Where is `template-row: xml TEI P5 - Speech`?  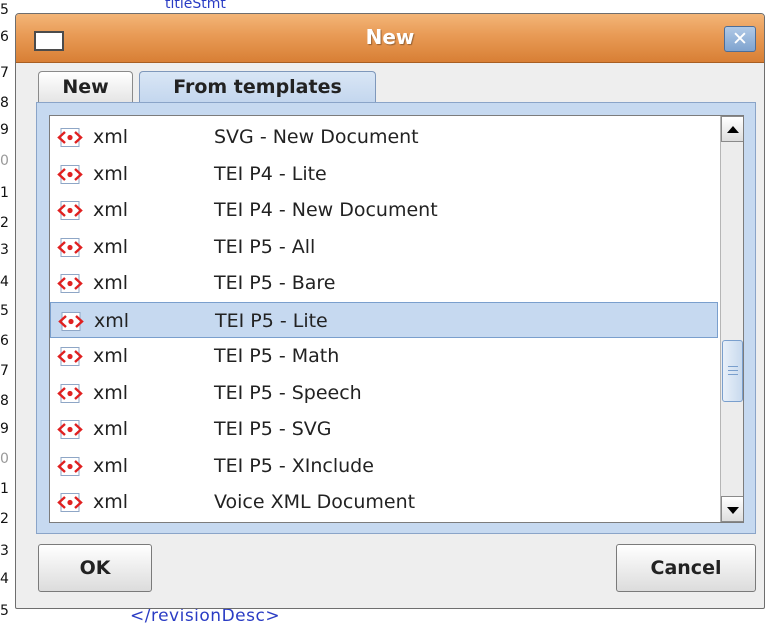
template-row: xml TEI P5 - Speech is located at coordinates (384, 393).